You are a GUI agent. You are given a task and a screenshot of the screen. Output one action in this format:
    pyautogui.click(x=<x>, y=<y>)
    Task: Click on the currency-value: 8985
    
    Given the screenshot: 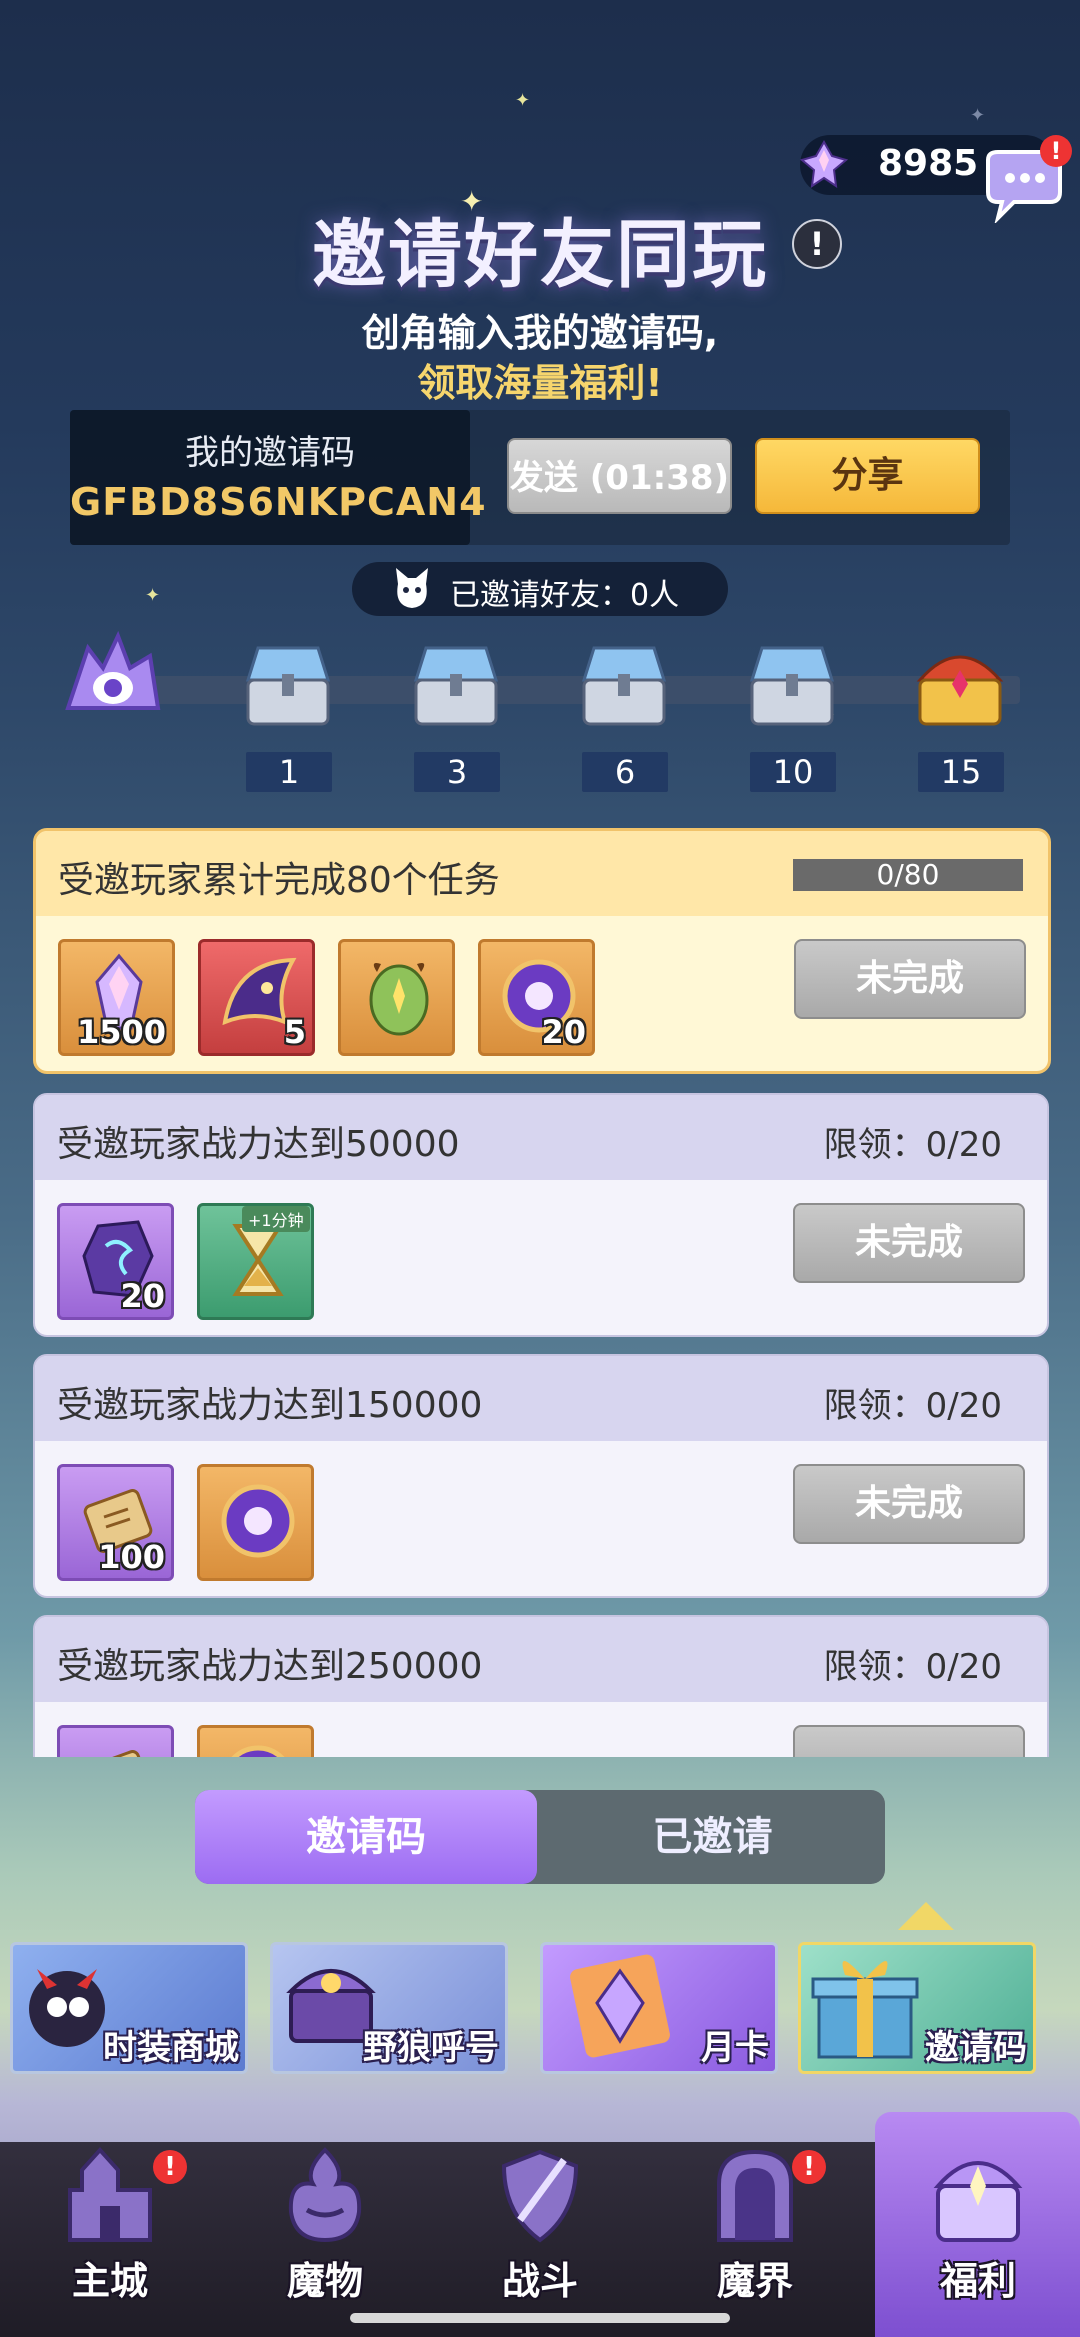 What is the action you would take?
    pyautogui.click(x=928, y=163)
    